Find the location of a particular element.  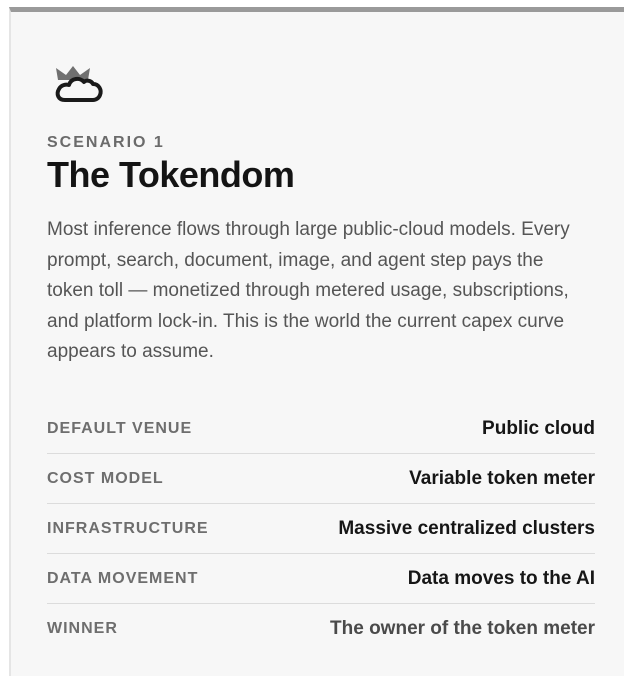

attribute-label: DEFAULT VENUE is located at coordinates (120, 428).